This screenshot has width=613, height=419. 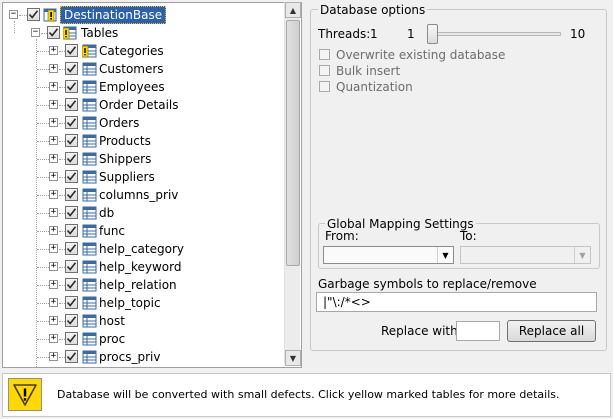 I want to click on tree-table-row: + help_category, so click(x=143, y=249).